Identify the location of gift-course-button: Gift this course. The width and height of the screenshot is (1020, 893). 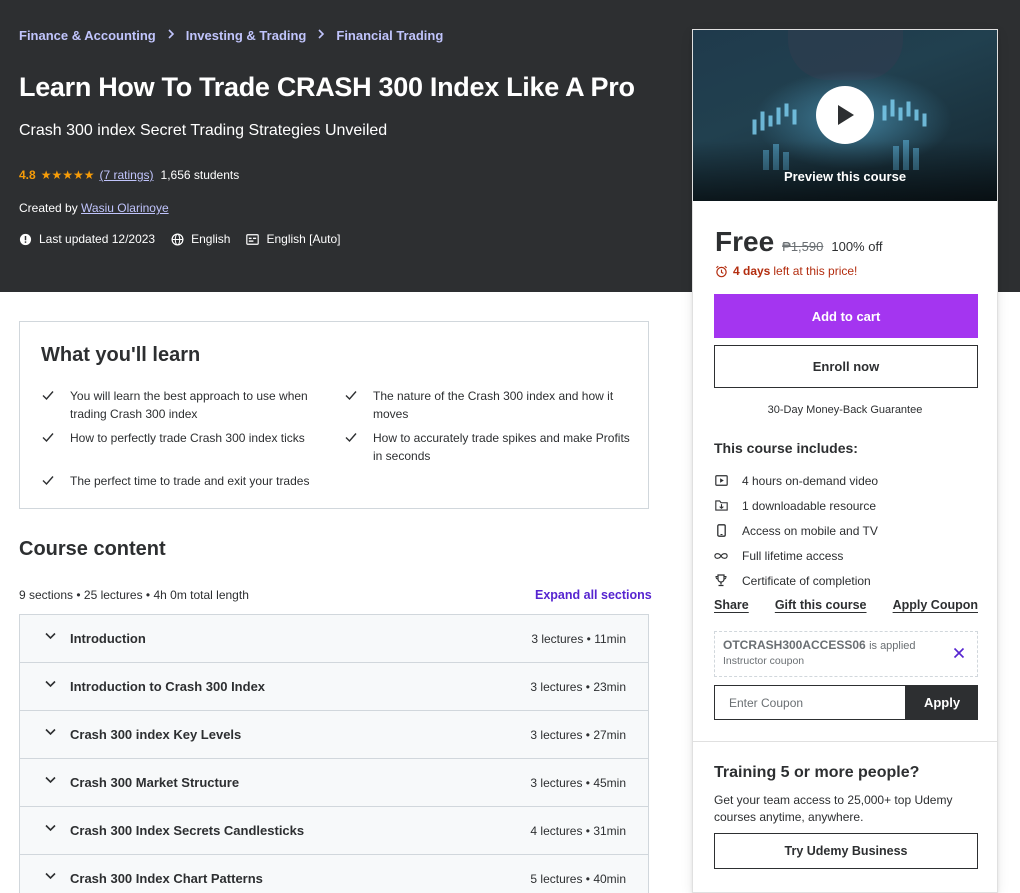
(821, 605).